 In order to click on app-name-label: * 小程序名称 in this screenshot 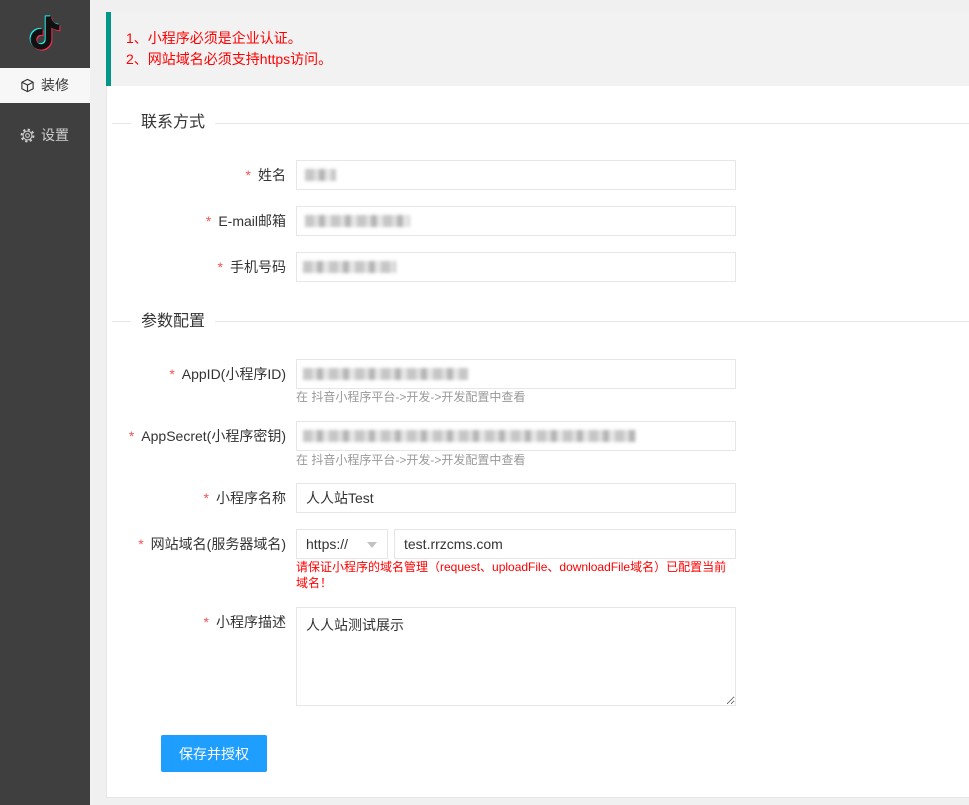, I will do `click(196, 498)`.